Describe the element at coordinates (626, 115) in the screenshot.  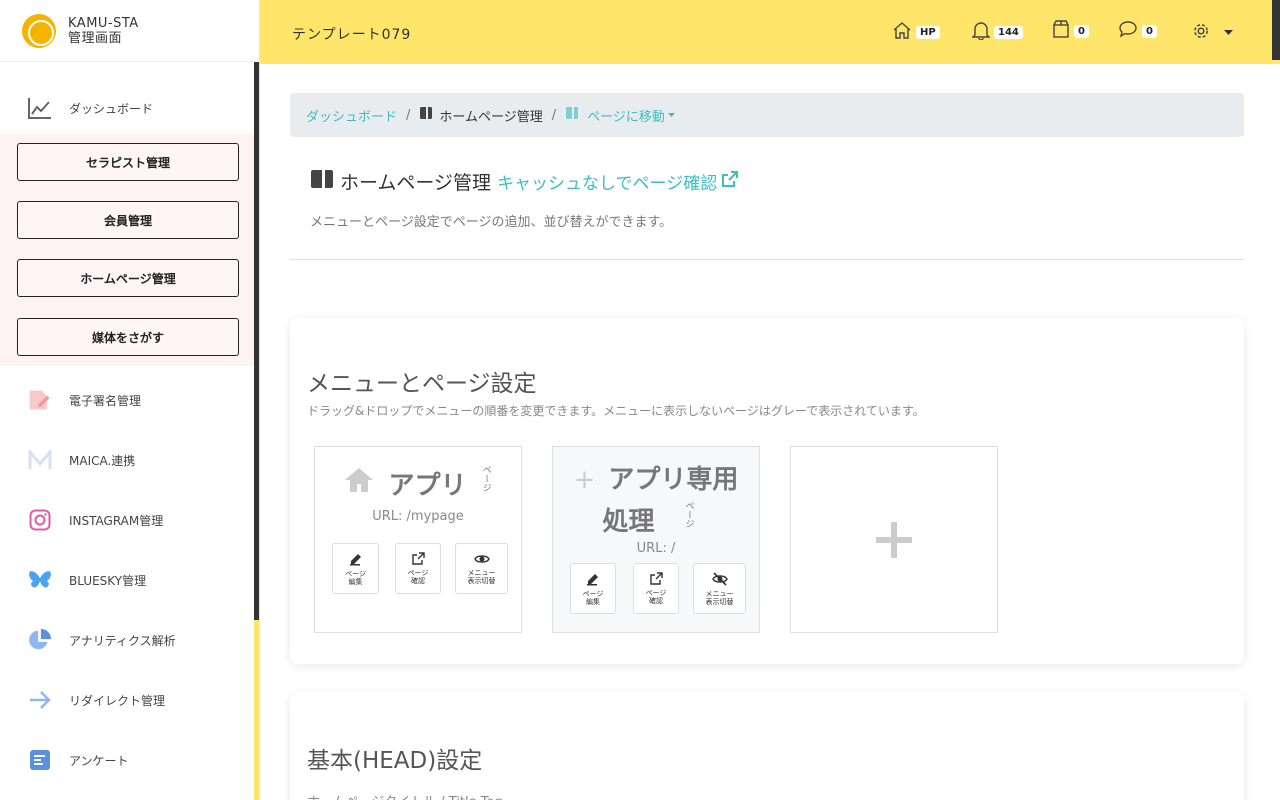
I see `page-jump-dropdown: ページに移動` at that location.